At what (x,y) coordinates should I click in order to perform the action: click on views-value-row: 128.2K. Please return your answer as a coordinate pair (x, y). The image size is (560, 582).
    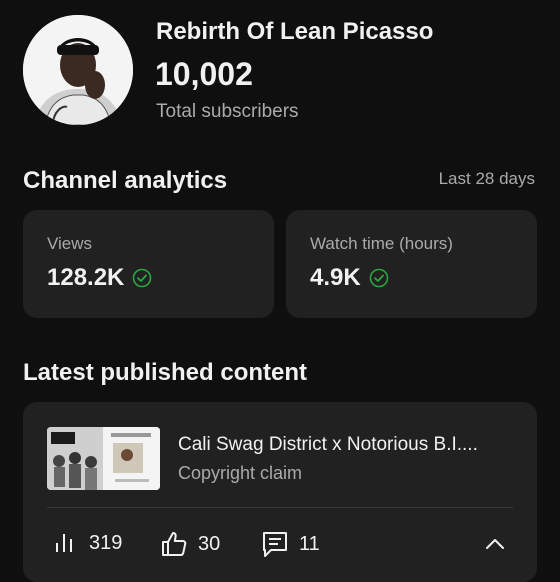
    Looking at the image, I should click on (99, 278).